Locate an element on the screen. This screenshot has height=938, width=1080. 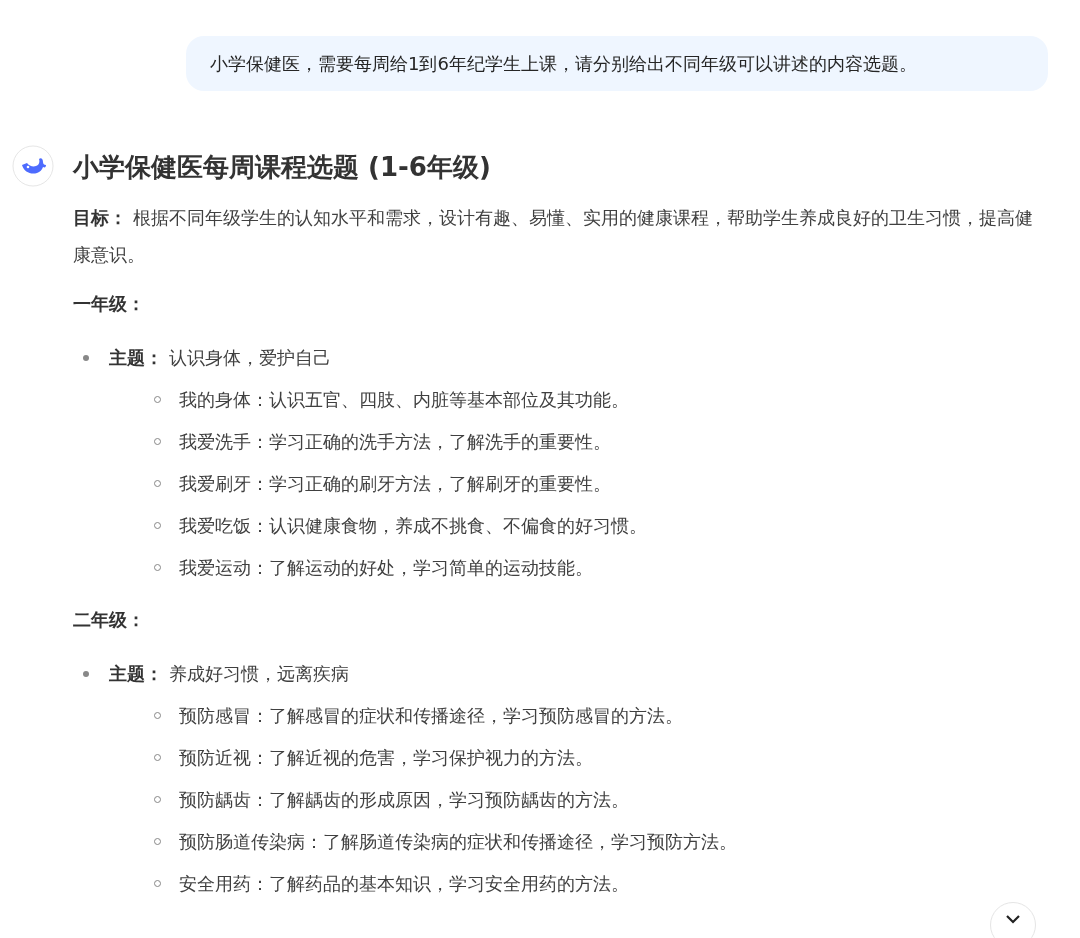
list-item-text: 预防近视：了解近视的危害，学习保护视力的方法。 is located at coordinates (386, 757).